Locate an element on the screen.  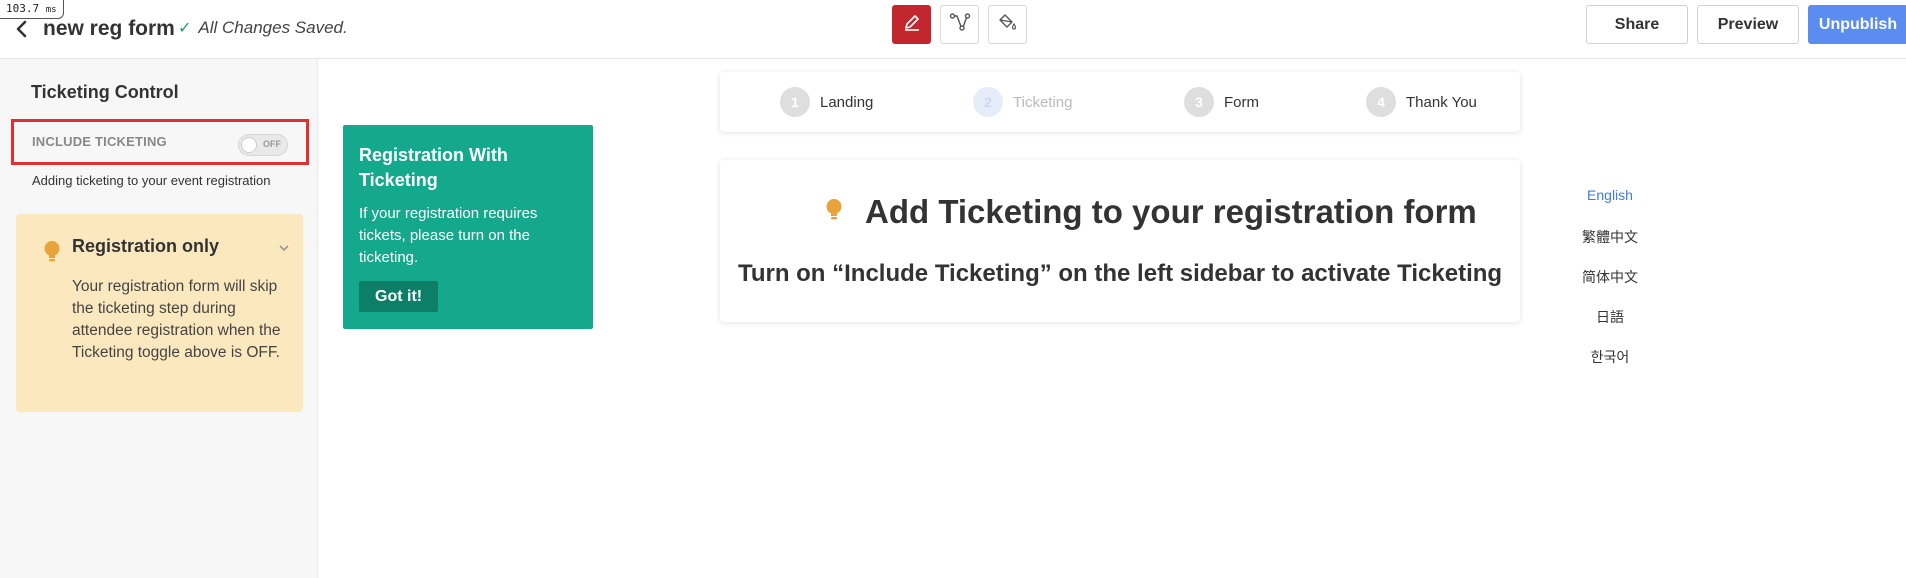
panel-heading-text: Add Ticketing to your registration form is located at coordinates (1171, 211).